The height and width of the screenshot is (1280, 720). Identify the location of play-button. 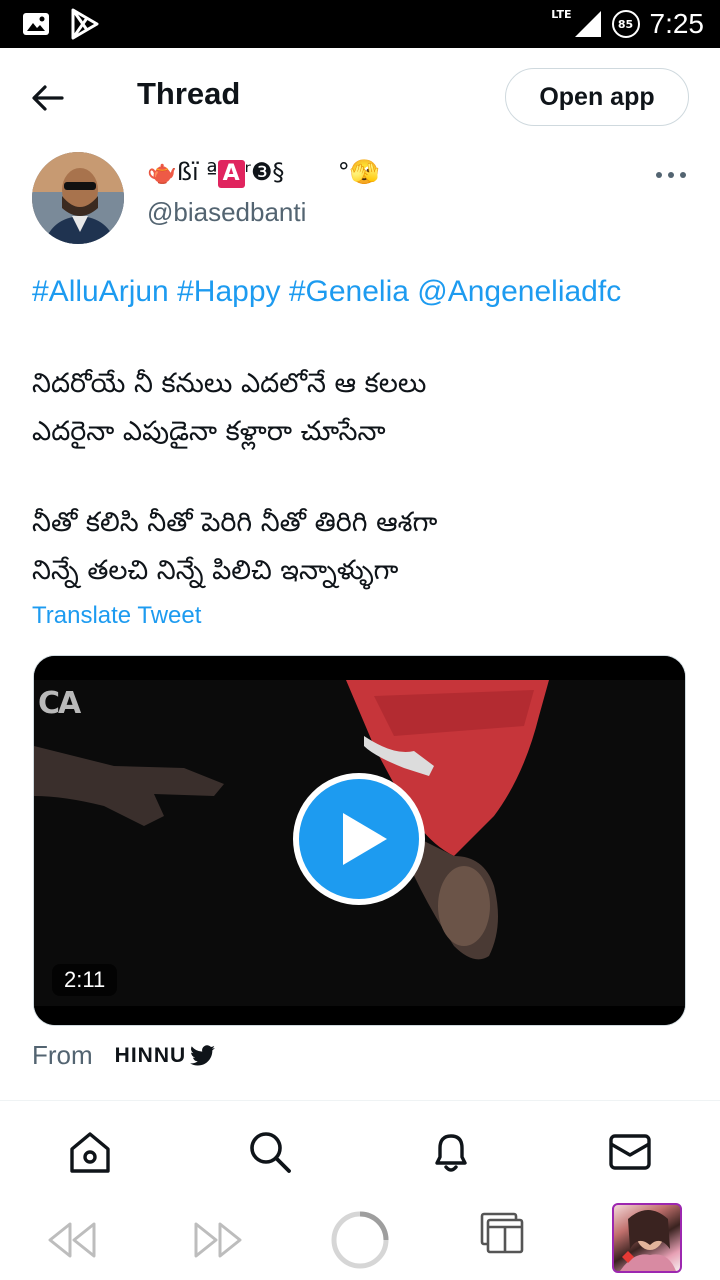
(359, 839).